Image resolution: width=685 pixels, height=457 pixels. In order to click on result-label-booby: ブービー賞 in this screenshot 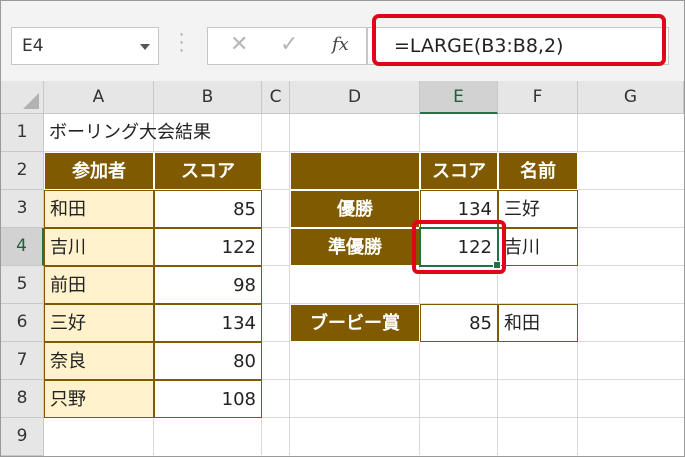, I will do `click(355, 323)`.